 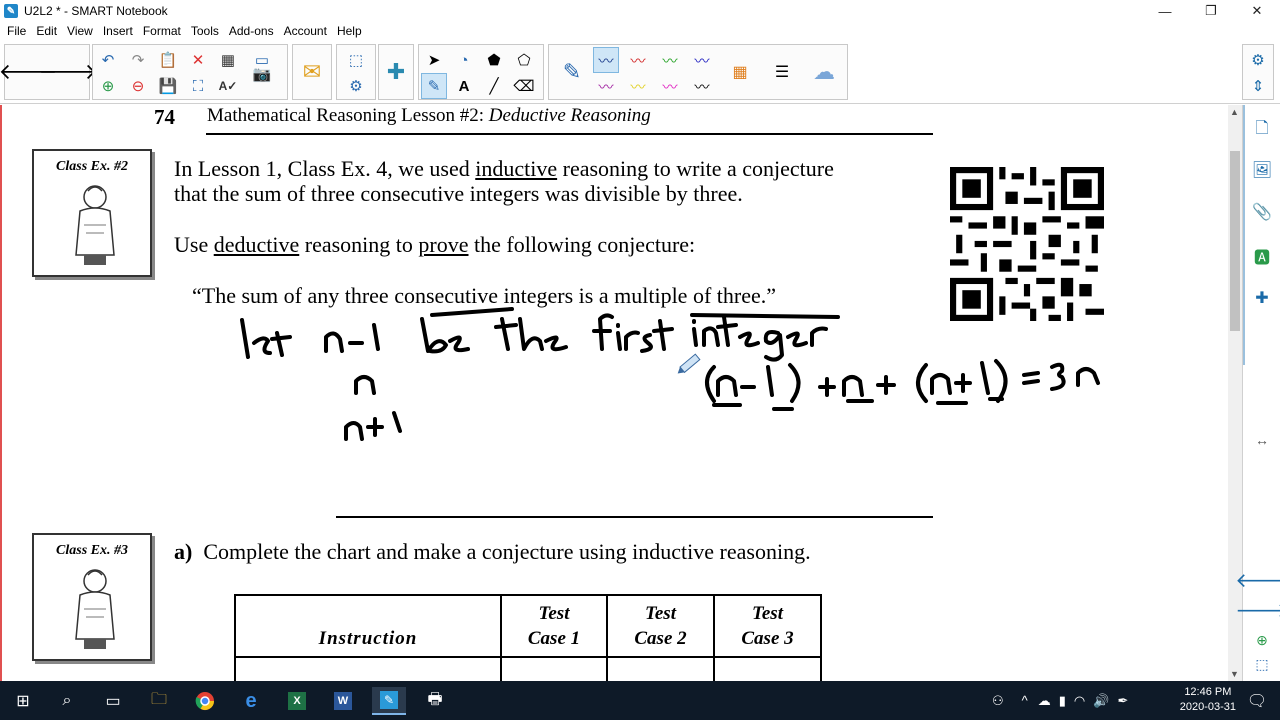 What do you see at coordinates (494, 60) in the screenshot?
I see `shapes-icon: ⬟` at bounding box center [494, 60].